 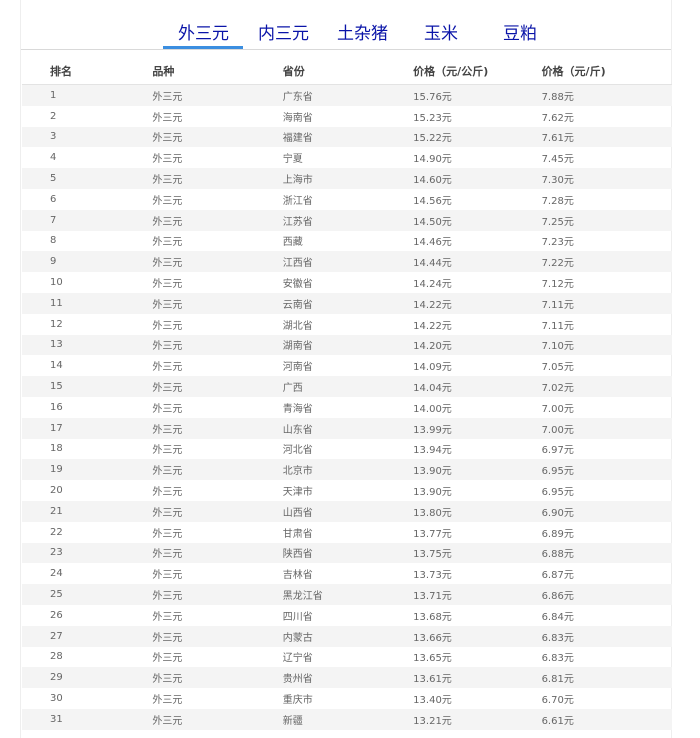 What do you see at coordinates (87, 137) in the screenshot?
I see `rank-cell: 3` at bounding box center [87, 137].